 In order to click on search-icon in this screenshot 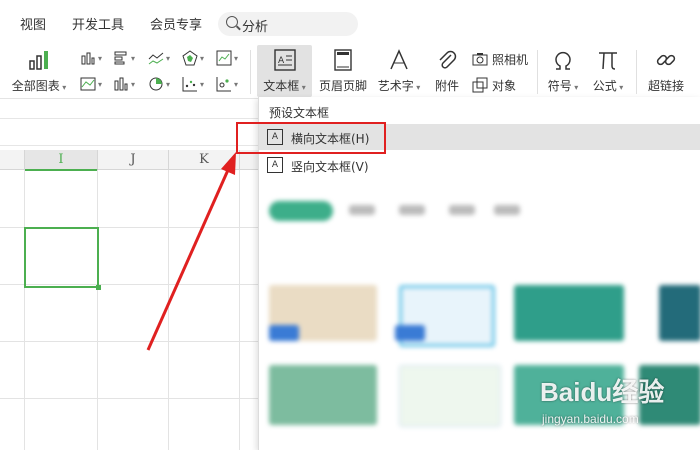, I will do `click(232, 22)`.